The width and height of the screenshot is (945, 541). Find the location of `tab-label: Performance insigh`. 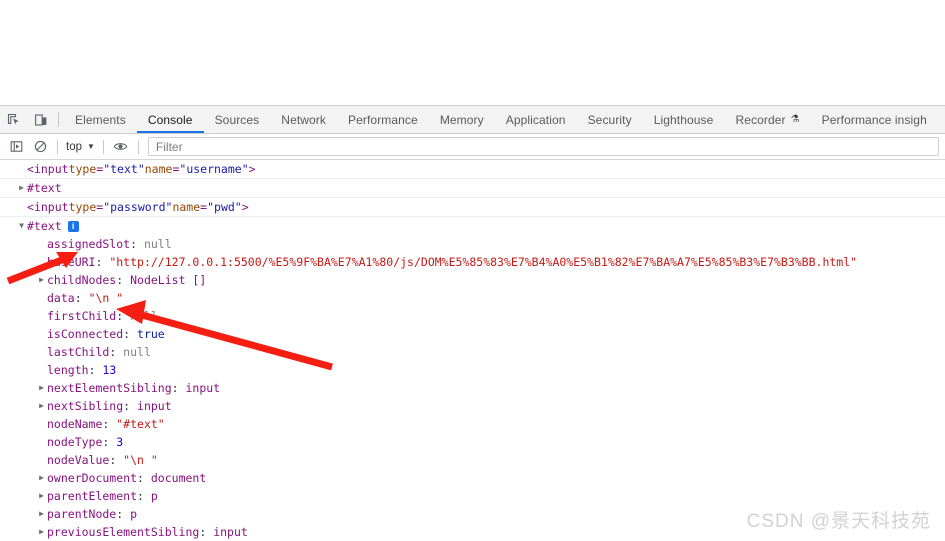

tab-label: Performance insigh is located at coordinates (874, 119).